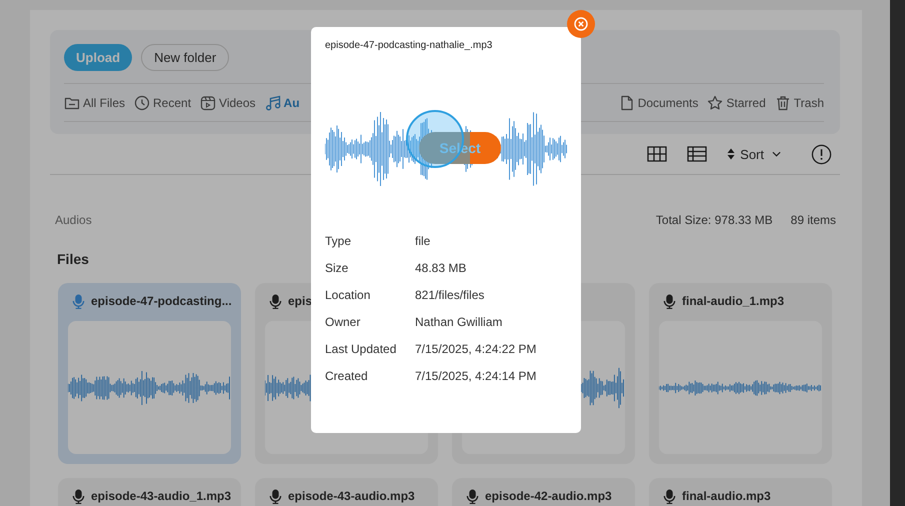  I want to click on dialog-title: episode-47-podcasting-nathalie_.mp3, so click(409, 45).